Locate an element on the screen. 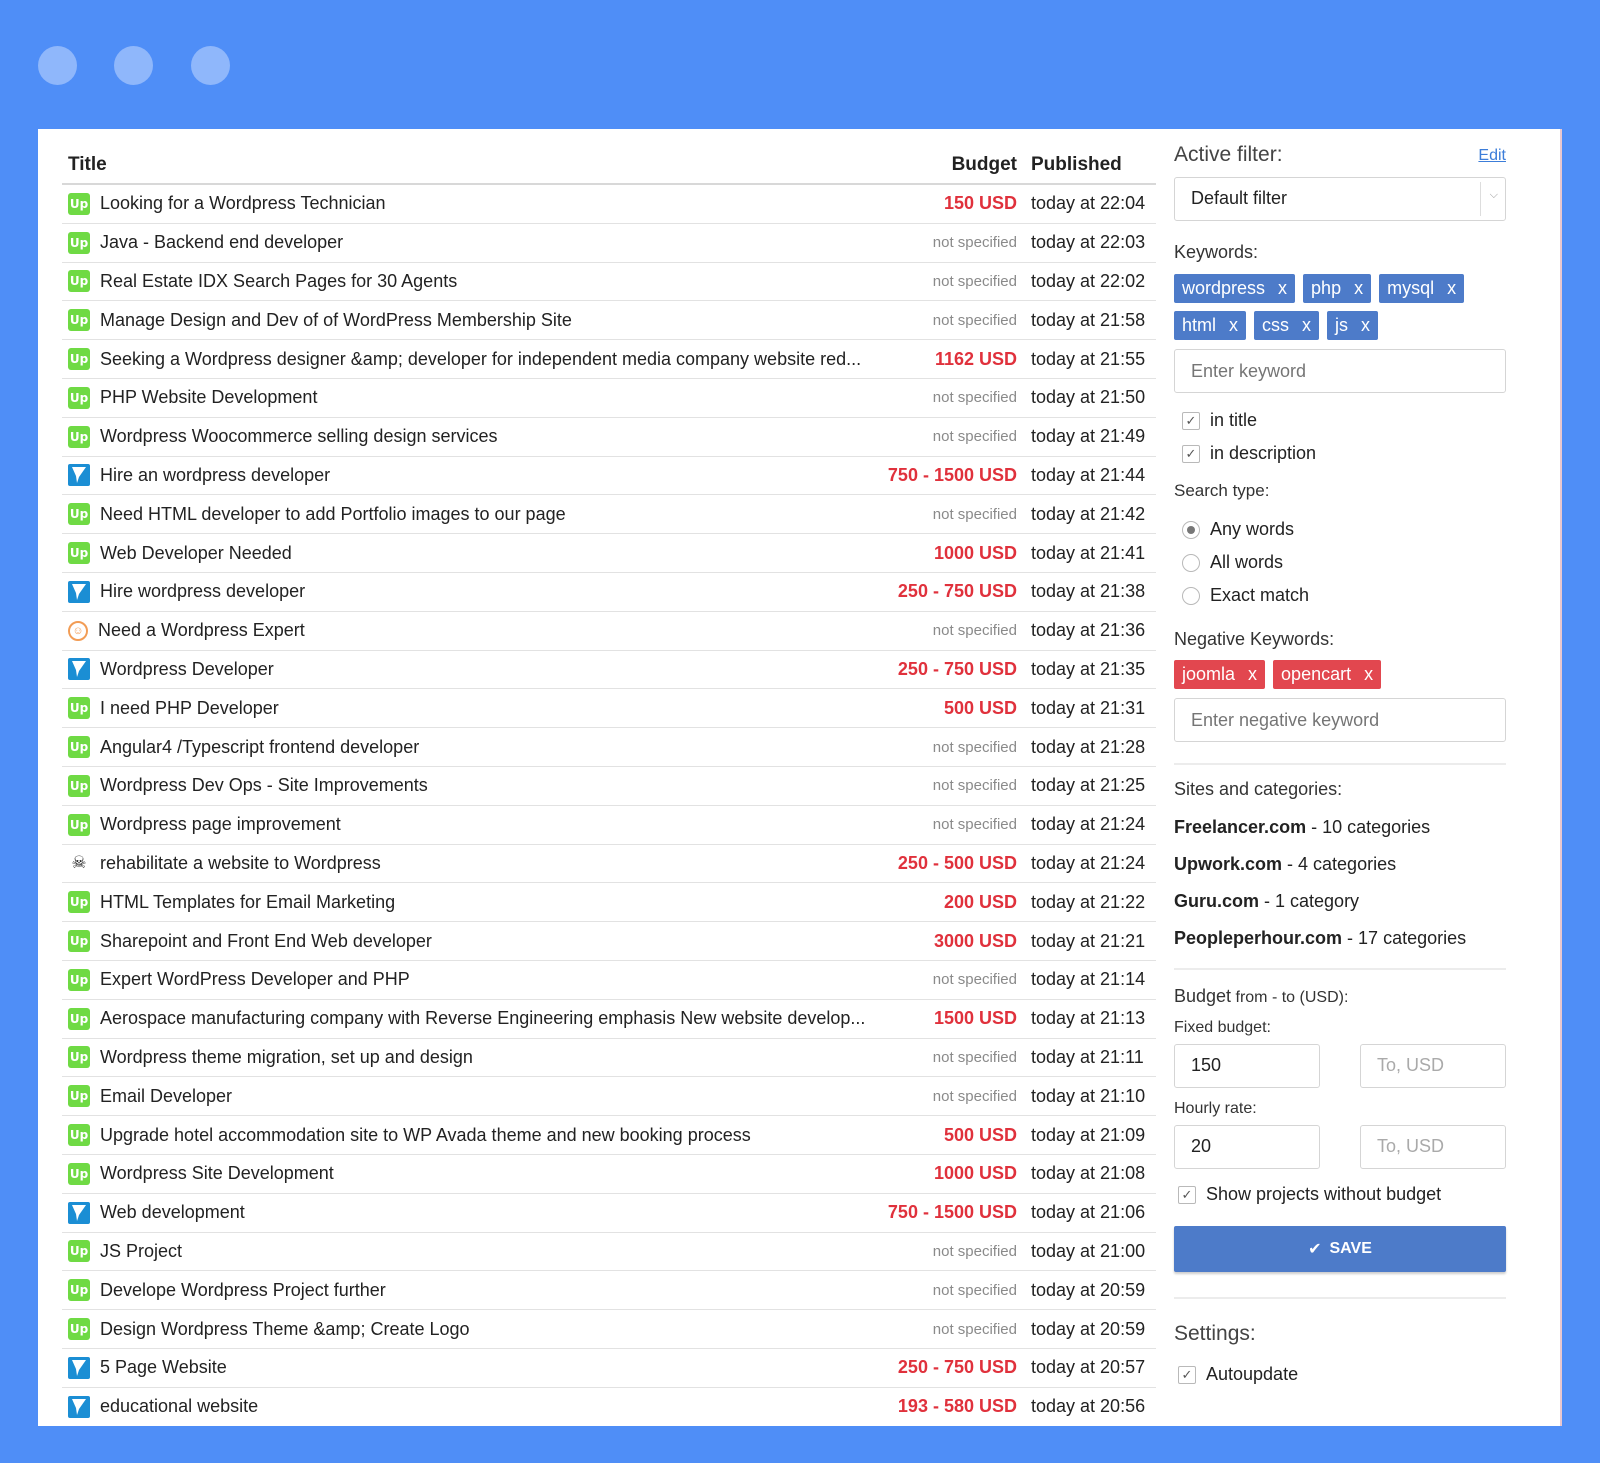 This screenshot has width=1600, height=1463. table-row: Up JS Project not specified today at 21:00 is located at coordinates (609, 1252).